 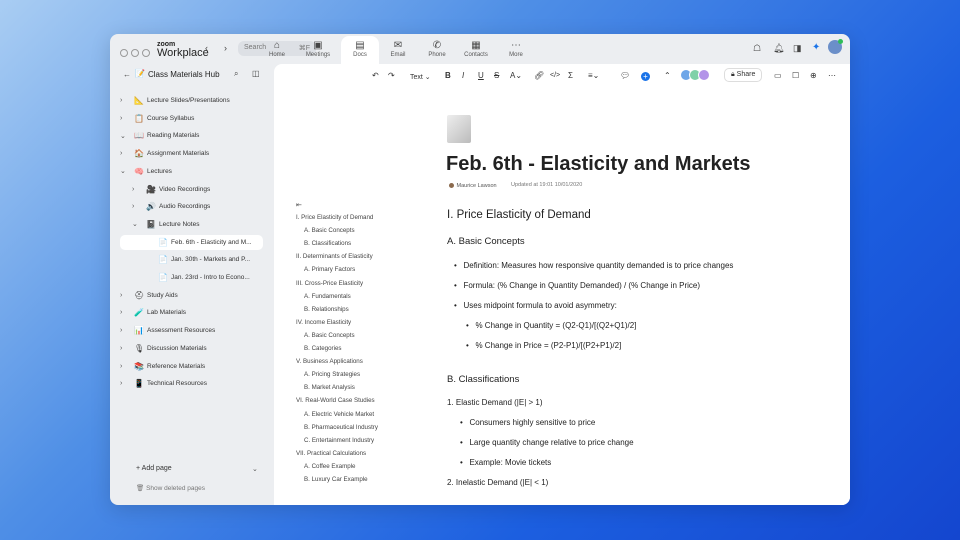 What do you see at coordinates (159, 135) in the screenshot?
I see `sidebar-item: ⌄ 📖 Reading Materials` at bounding box center [159, 135].